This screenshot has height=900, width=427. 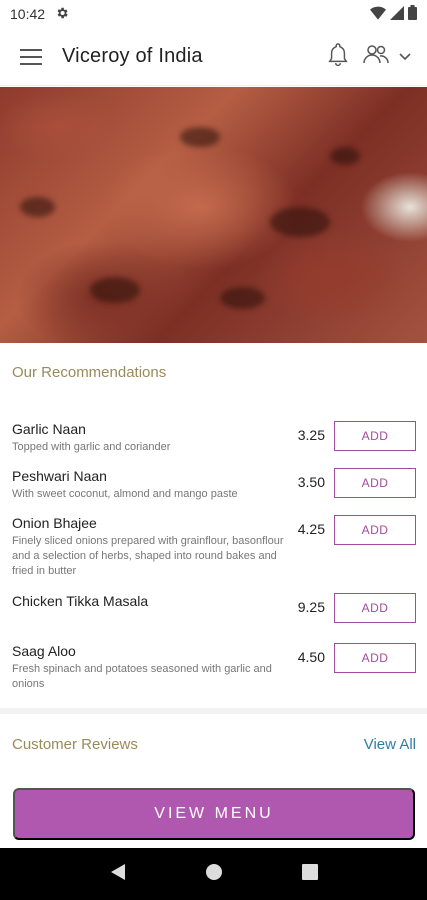 What do you see at coordinates (213, 57) in the screenshot?
I see `app-bar: Viceroy of India` at bounding box center [213, 57].